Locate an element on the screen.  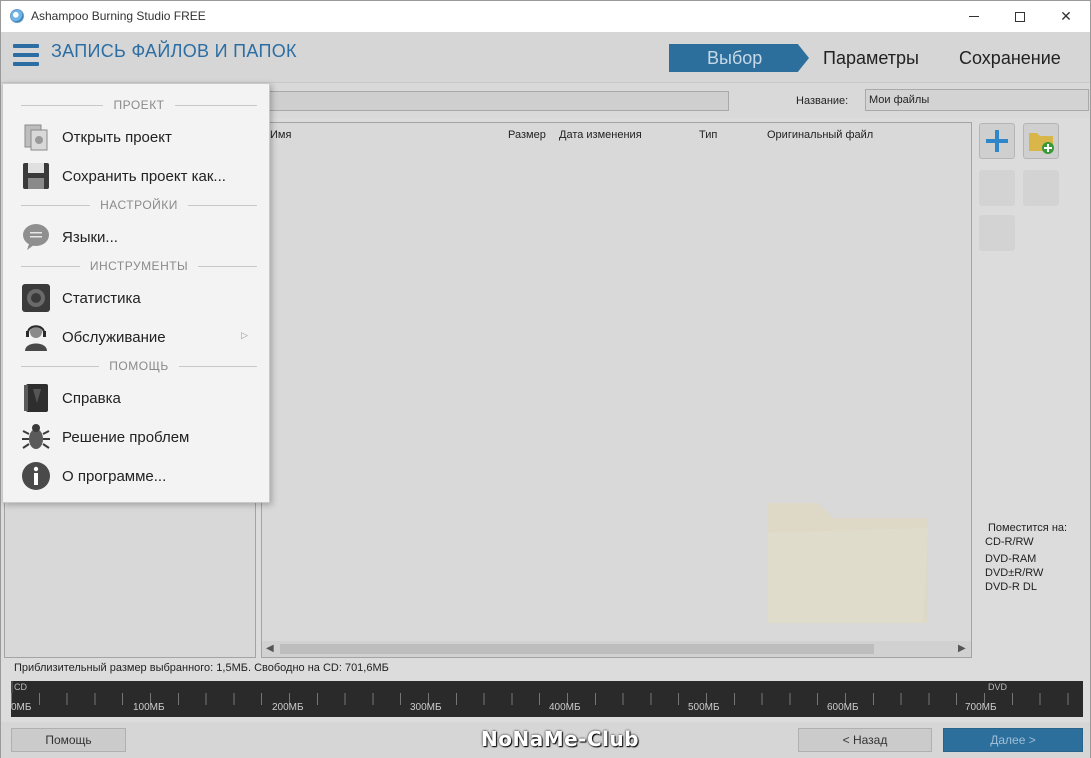
step-save: Сохранение is located at coordinates (1010, 58).